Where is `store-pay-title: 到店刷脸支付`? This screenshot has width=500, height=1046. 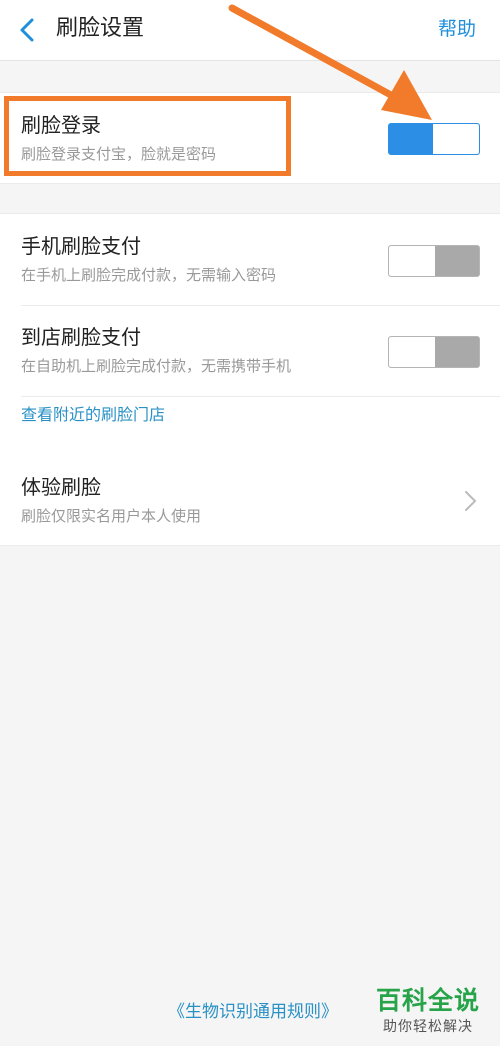
store-pay-title: 到店刷脸支付 is located at coordinates (81, 337).